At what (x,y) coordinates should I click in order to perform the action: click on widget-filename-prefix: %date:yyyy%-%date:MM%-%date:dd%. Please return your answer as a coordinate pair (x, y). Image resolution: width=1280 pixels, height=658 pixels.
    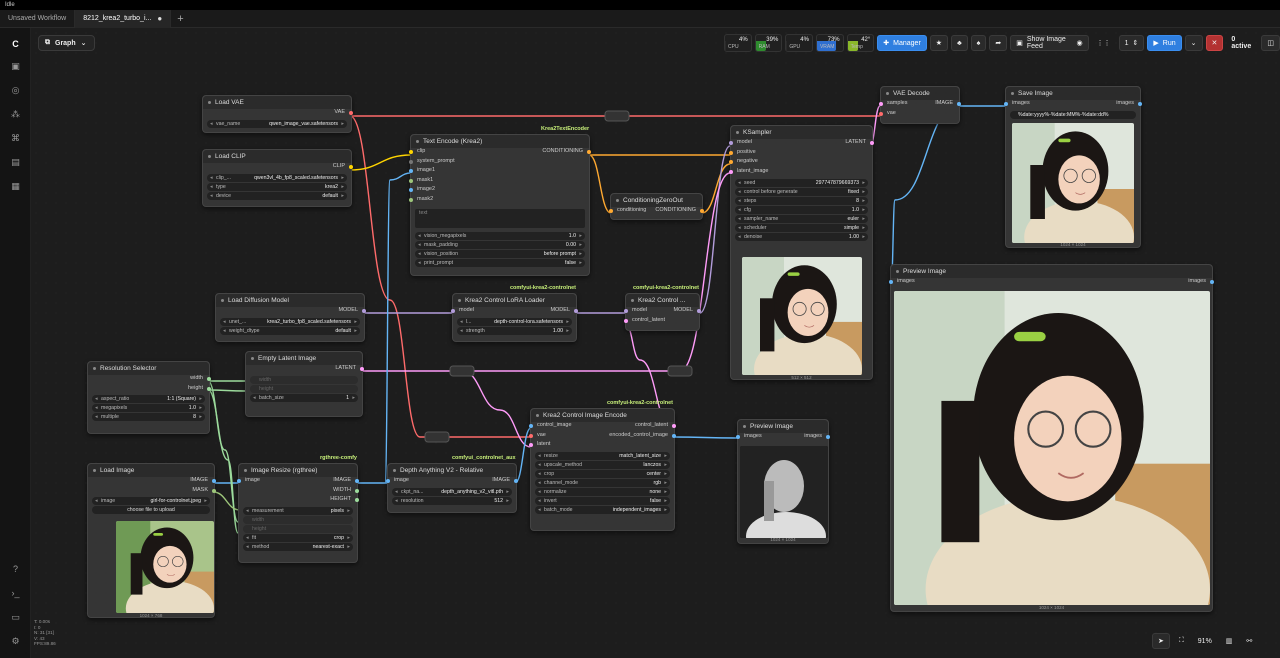
    Looking at the image, I should click on (1073, 114).